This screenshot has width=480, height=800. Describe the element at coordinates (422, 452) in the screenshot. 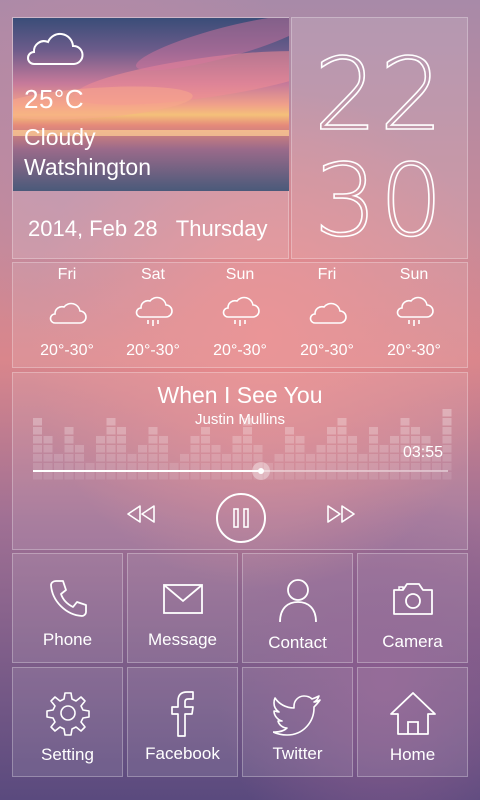

I see `song-time: 03:55` at that location.